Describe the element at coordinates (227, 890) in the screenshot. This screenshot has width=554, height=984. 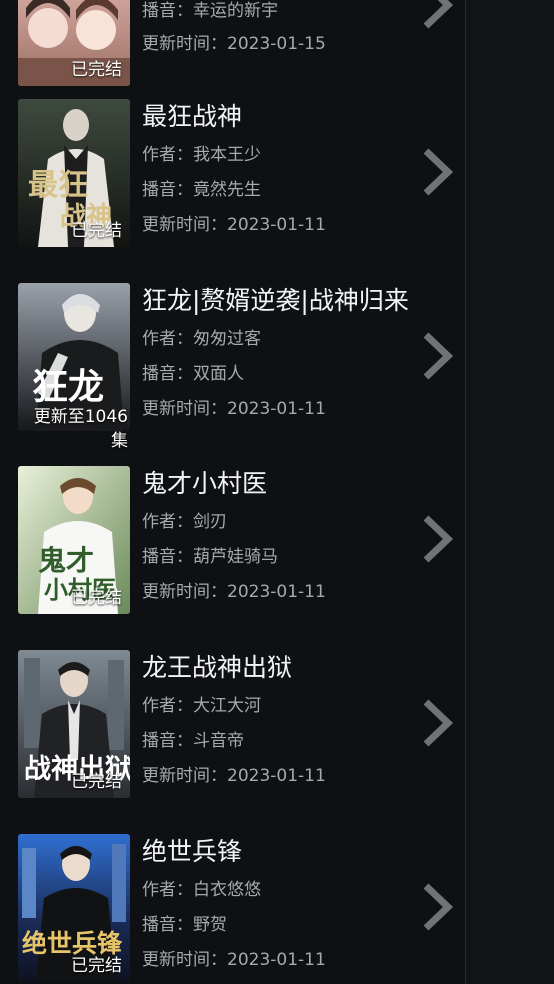
I see `author-name: 白衣悠悠` at that location.